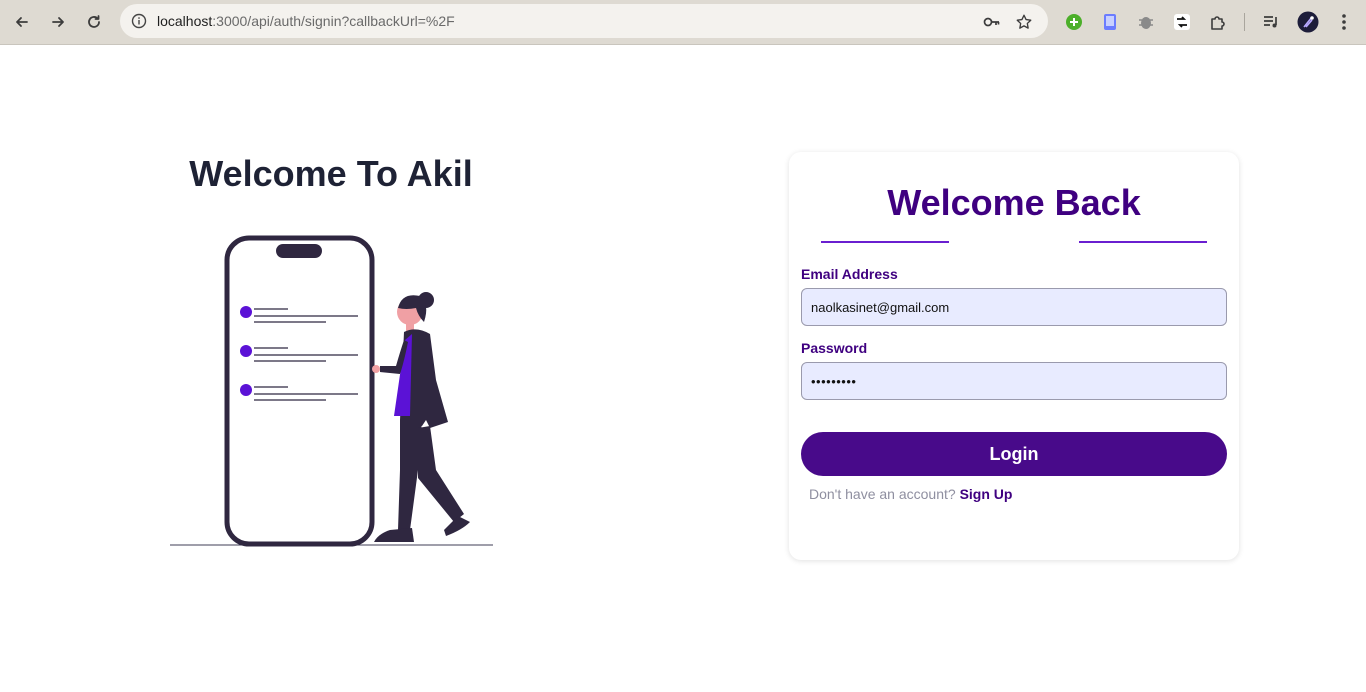  I want to click on profile-avatar-icon, so click(1308, 22).